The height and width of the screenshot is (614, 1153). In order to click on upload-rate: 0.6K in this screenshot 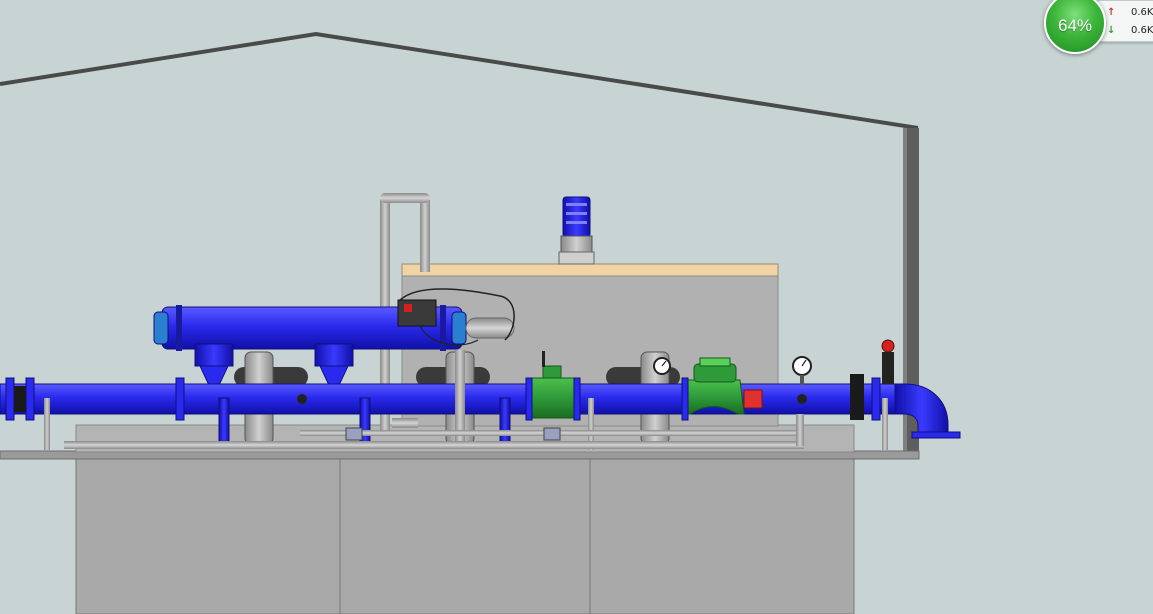, I will do `click(1142, 12)`.